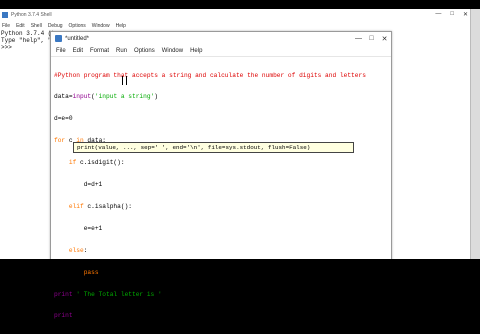  I want to click on code-line: d=e=0, so click(221, 118).